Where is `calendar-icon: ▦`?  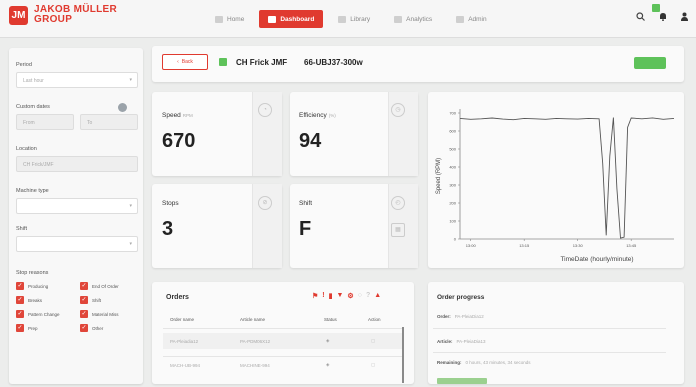 calendar-icon: ▦ is located at coordinates (398, 230).